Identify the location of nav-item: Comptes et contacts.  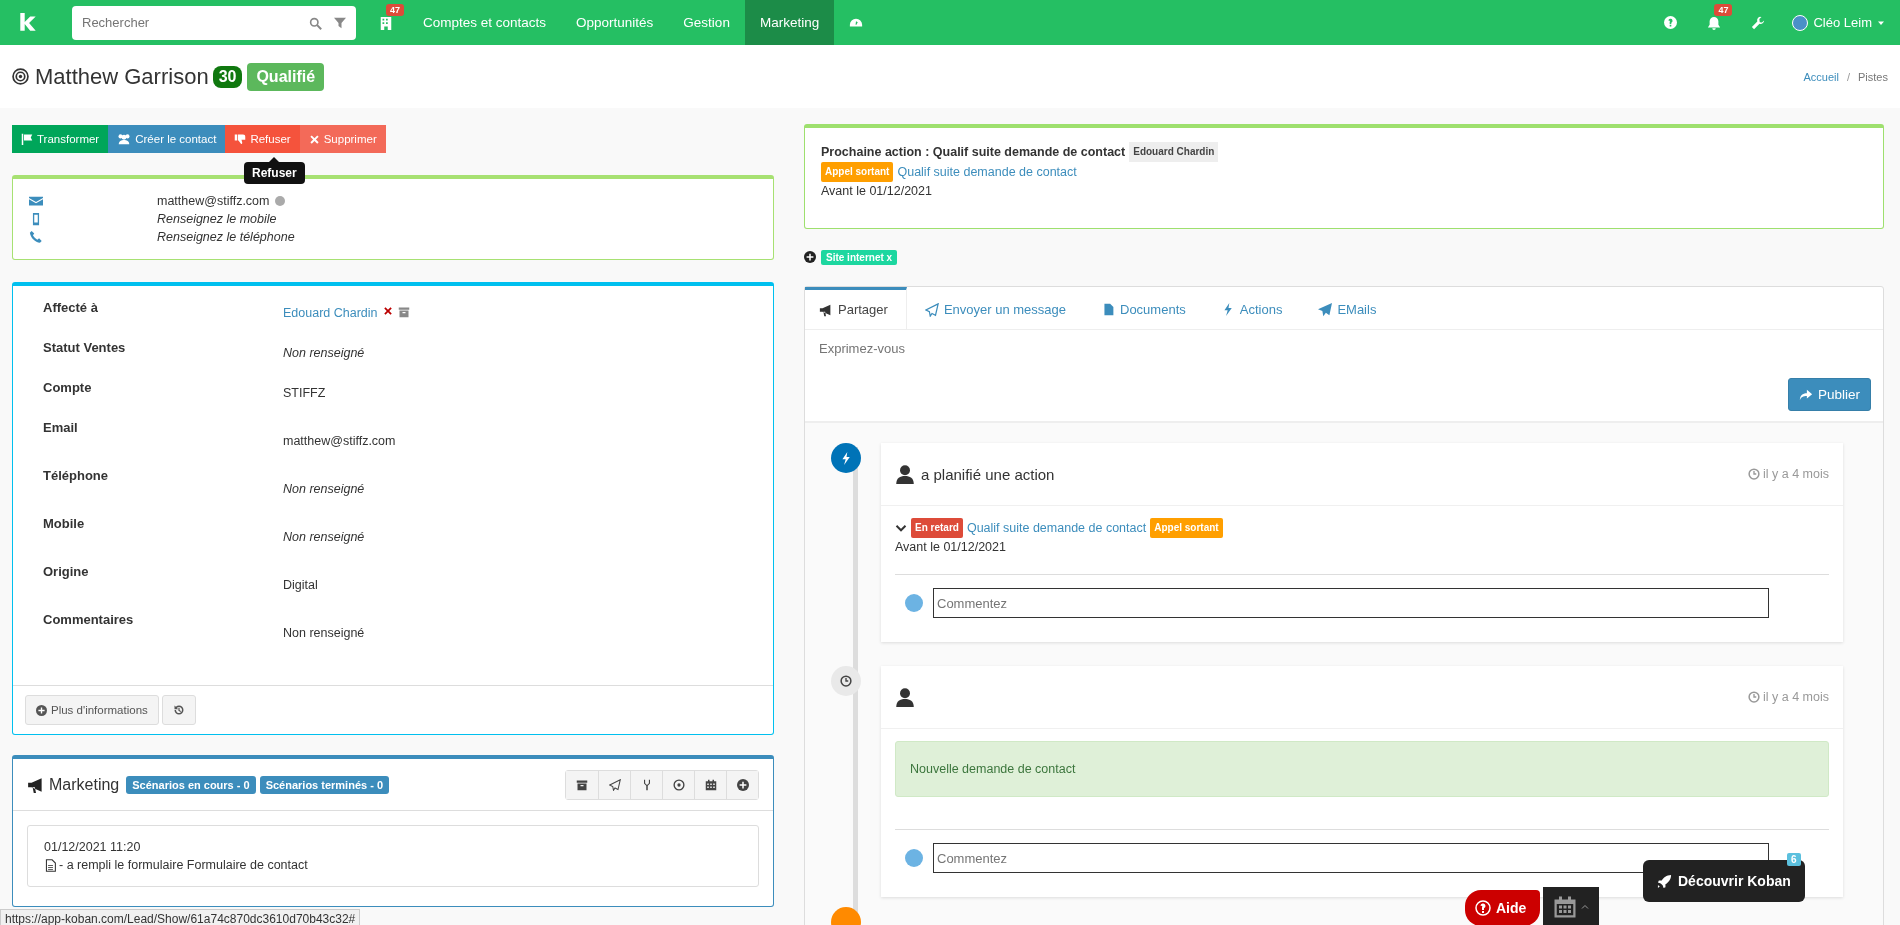
(485, 22).